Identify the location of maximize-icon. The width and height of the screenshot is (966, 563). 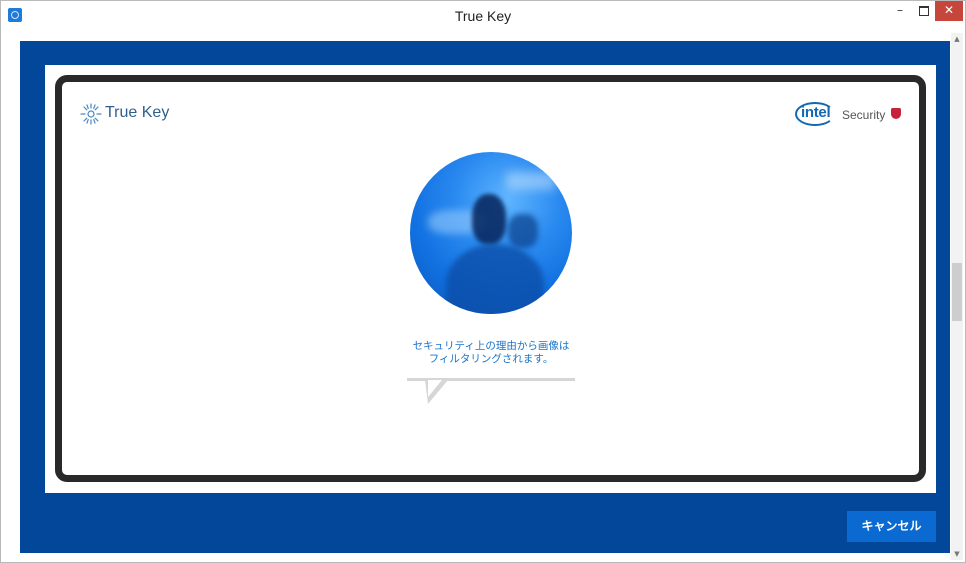
(924, 11).